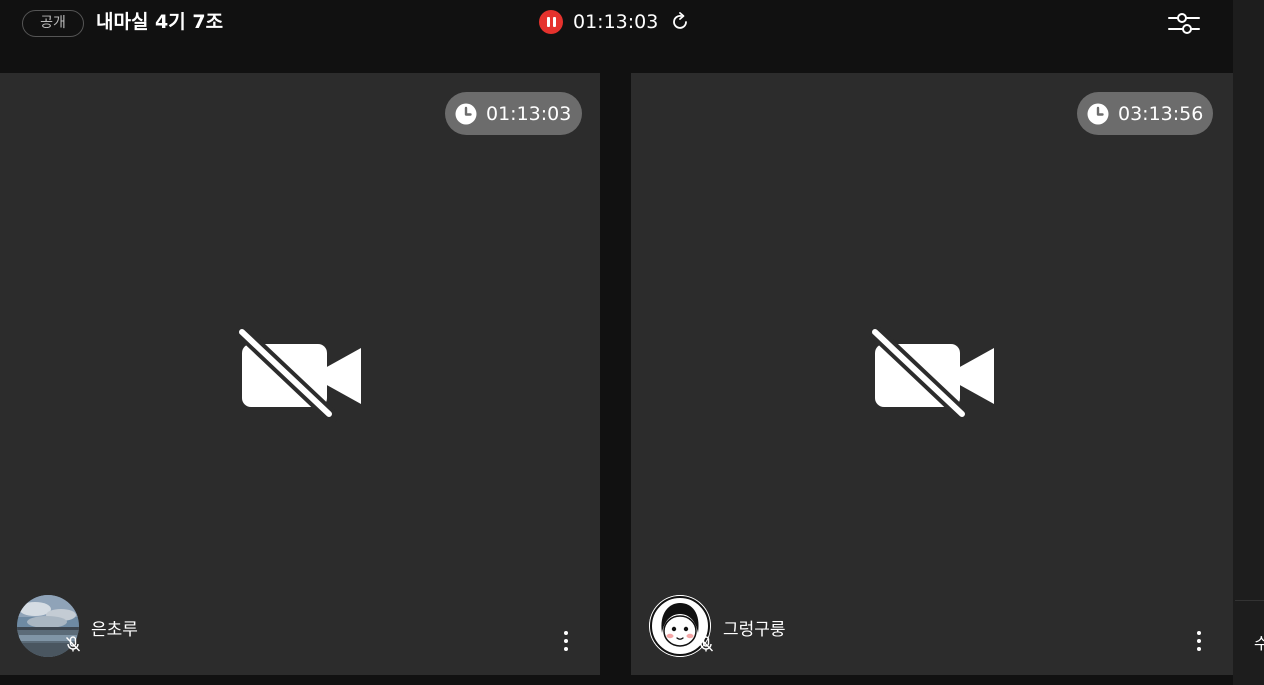  I want to click on settings-button, so click(1184, 23).